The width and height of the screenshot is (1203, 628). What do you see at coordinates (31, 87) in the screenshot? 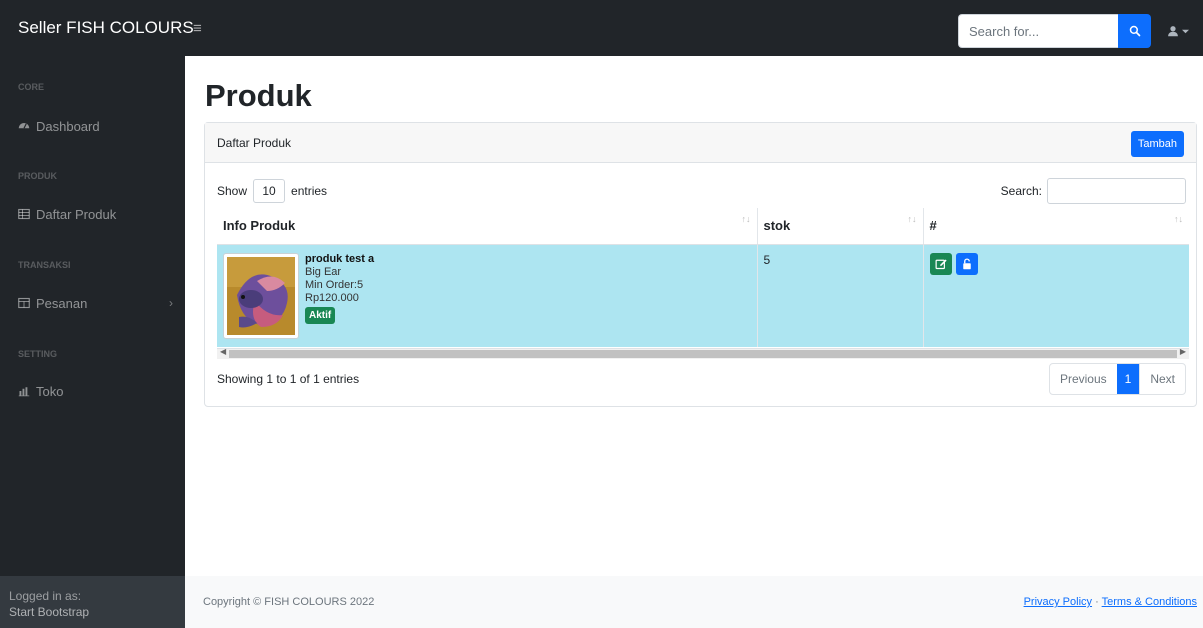
I see `sidebar-heading-core: CORE` at bounding box center [31, 87].